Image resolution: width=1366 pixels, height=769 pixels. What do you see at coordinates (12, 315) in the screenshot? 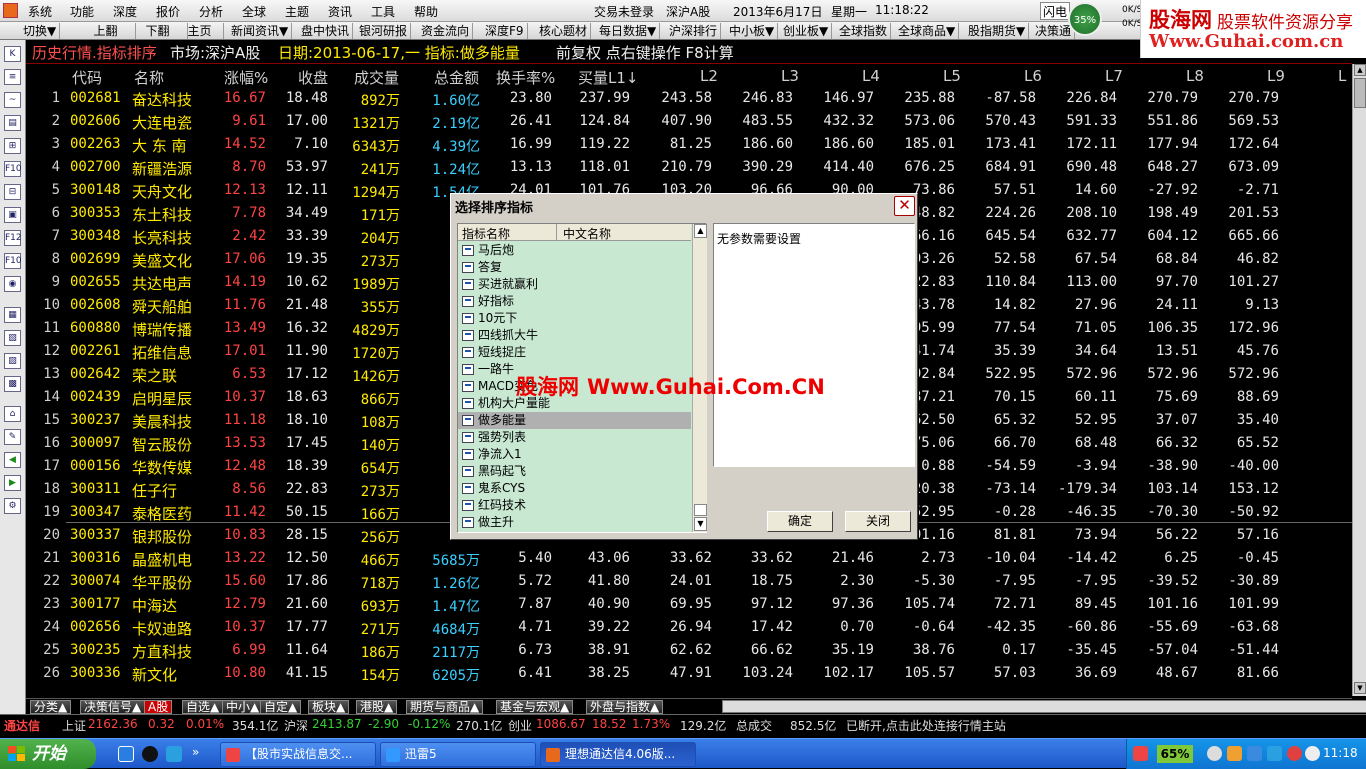
I see `page-icon: ▦` at bounding box center [12, 315].